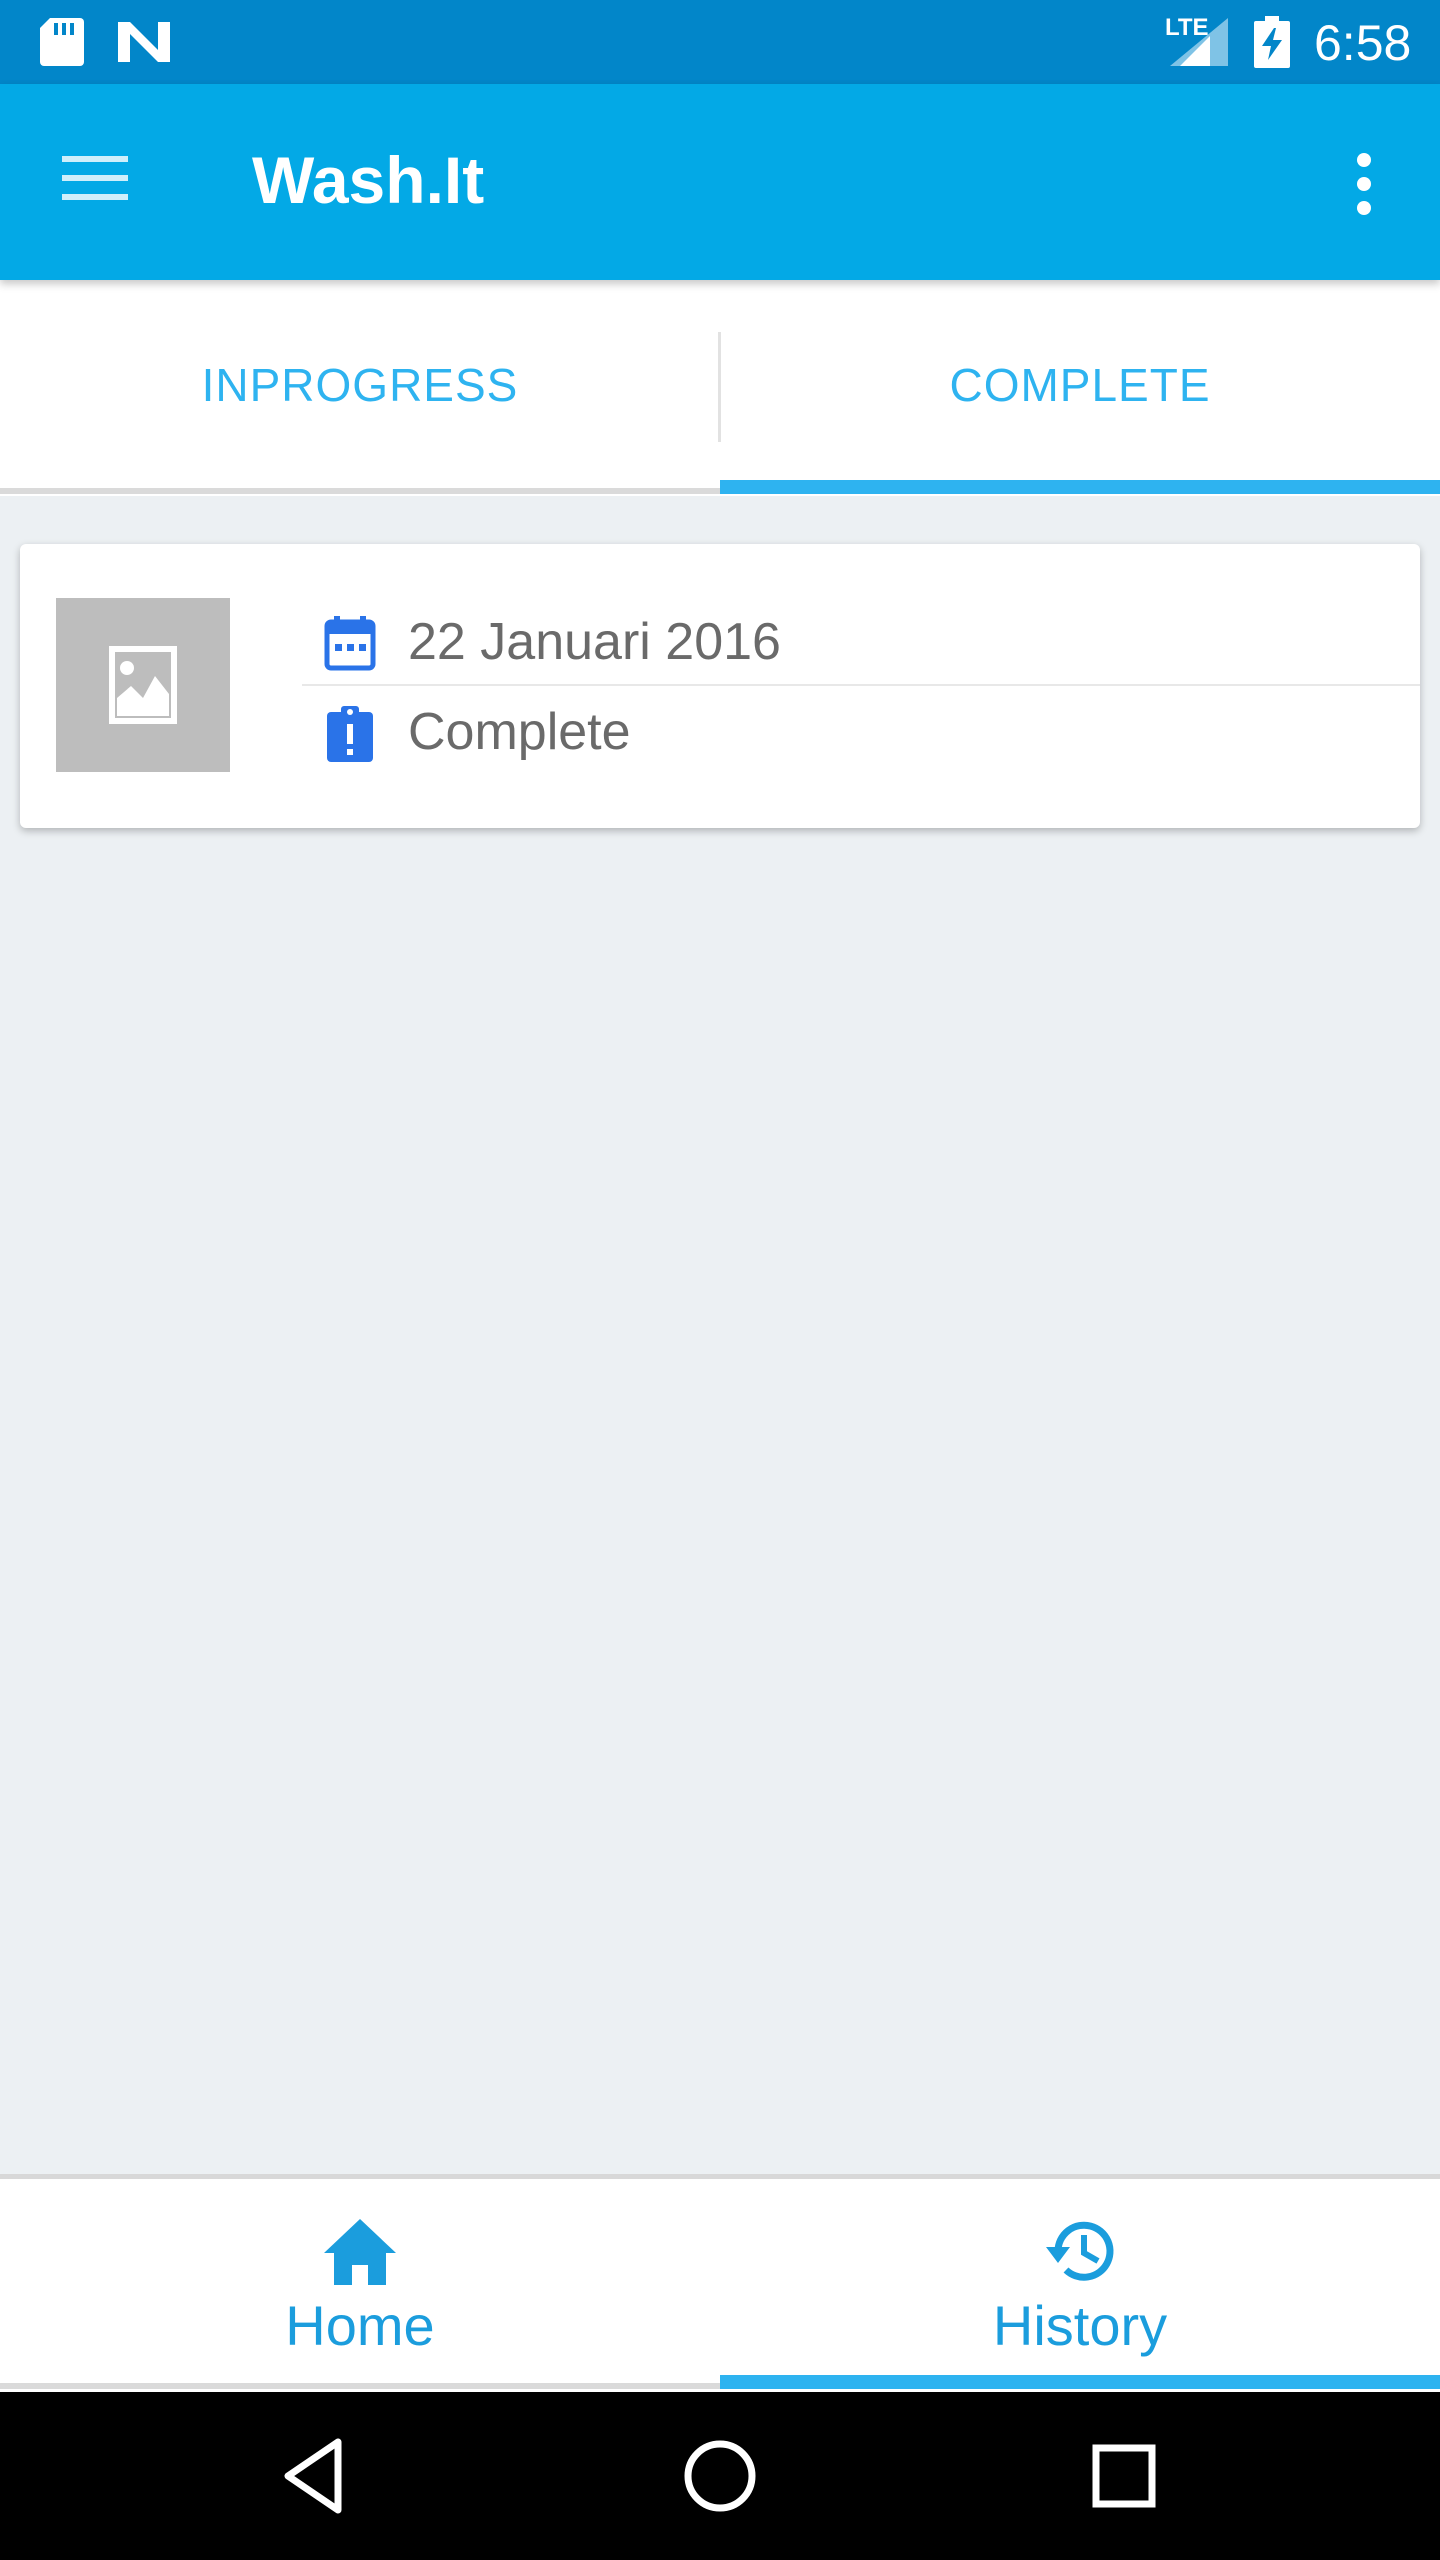 This screenshot has width=1440, height=2560. What do you see at coordinates (861, 642) in the screenshot?
I see `order-date-row: 22 Januari 2016` at bounding box center [861, 642].